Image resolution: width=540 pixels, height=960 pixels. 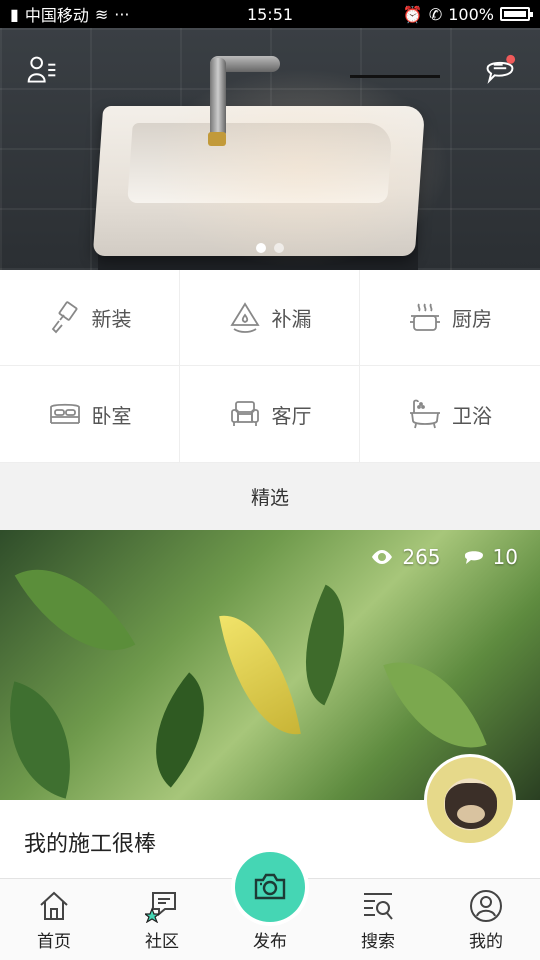 What do you see at coordinates (300, 168) in the screenshot?
I see `banner-light` at bounding box center [300, 168].